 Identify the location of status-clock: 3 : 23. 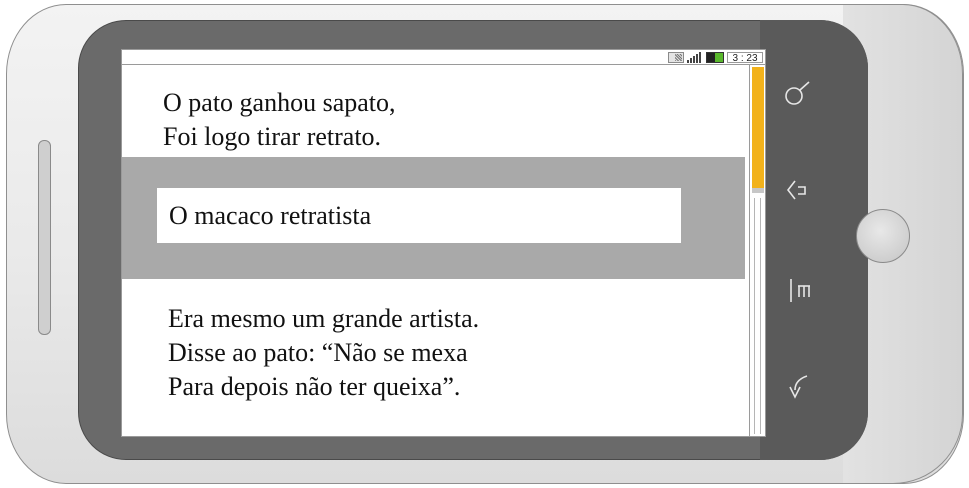
(745, 57).